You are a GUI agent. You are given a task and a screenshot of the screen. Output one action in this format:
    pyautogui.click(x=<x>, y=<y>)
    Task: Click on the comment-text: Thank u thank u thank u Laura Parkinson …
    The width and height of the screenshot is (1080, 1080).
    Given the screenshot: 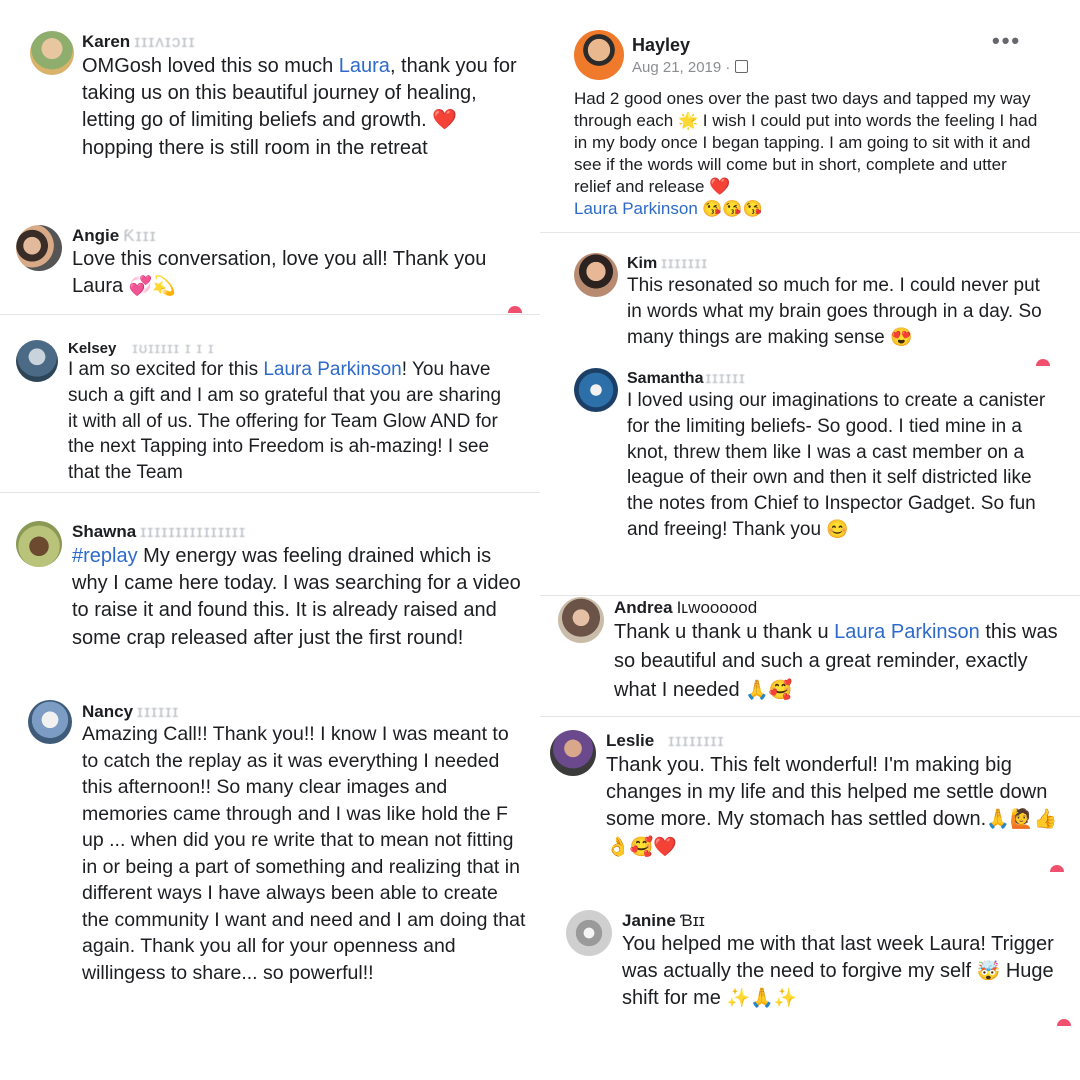 What is the action you would take?
    pyautogui.click(x=836, y=661)
    